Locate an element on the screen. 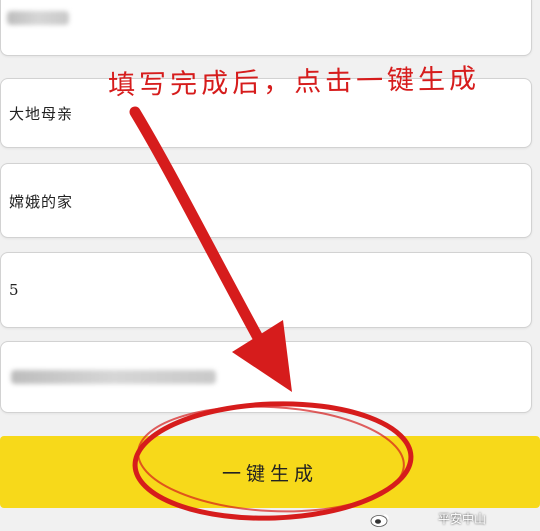  field-3-value: 嫦娥的家 is located at coordinates (41, 202).